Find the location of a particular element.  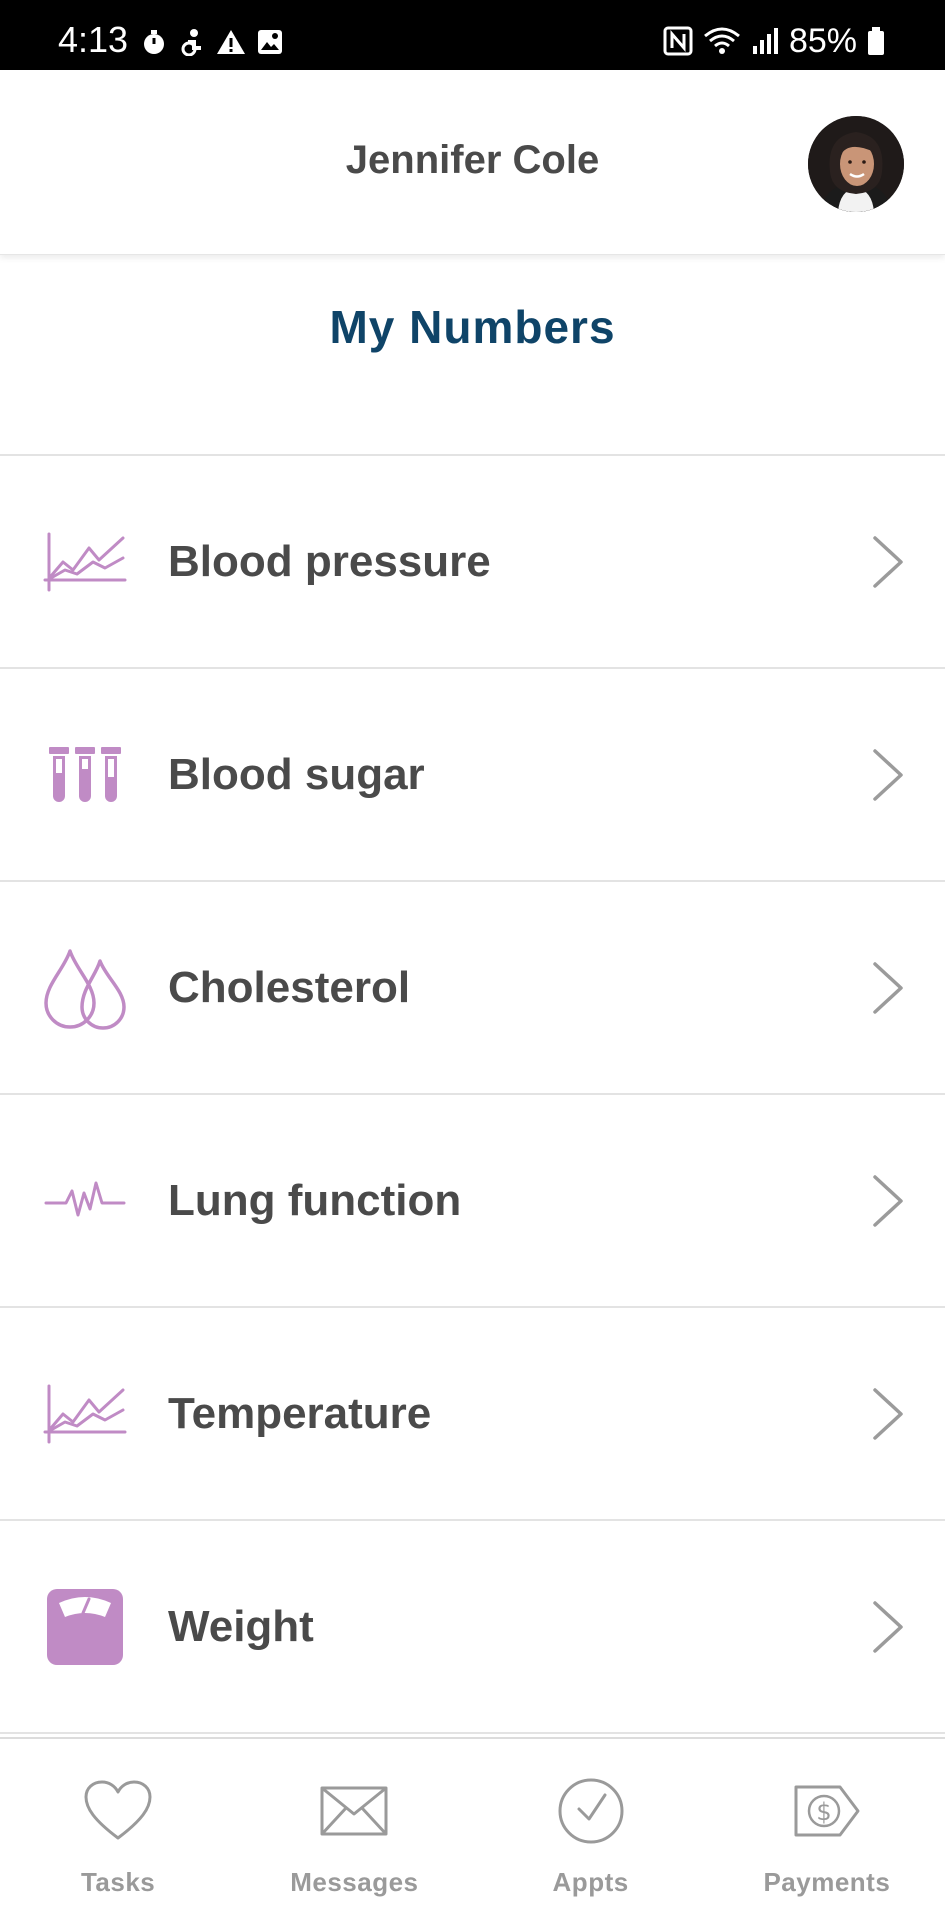

tab-label: Payments is located at coordinates (827, 1882).